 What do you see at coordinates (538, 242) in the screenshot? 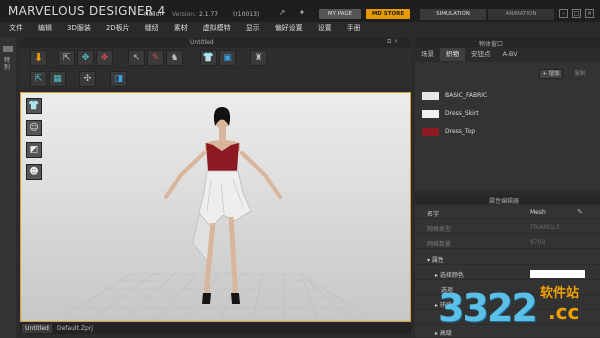
I see `property-value: 8769` at bounding box center [538, 242].